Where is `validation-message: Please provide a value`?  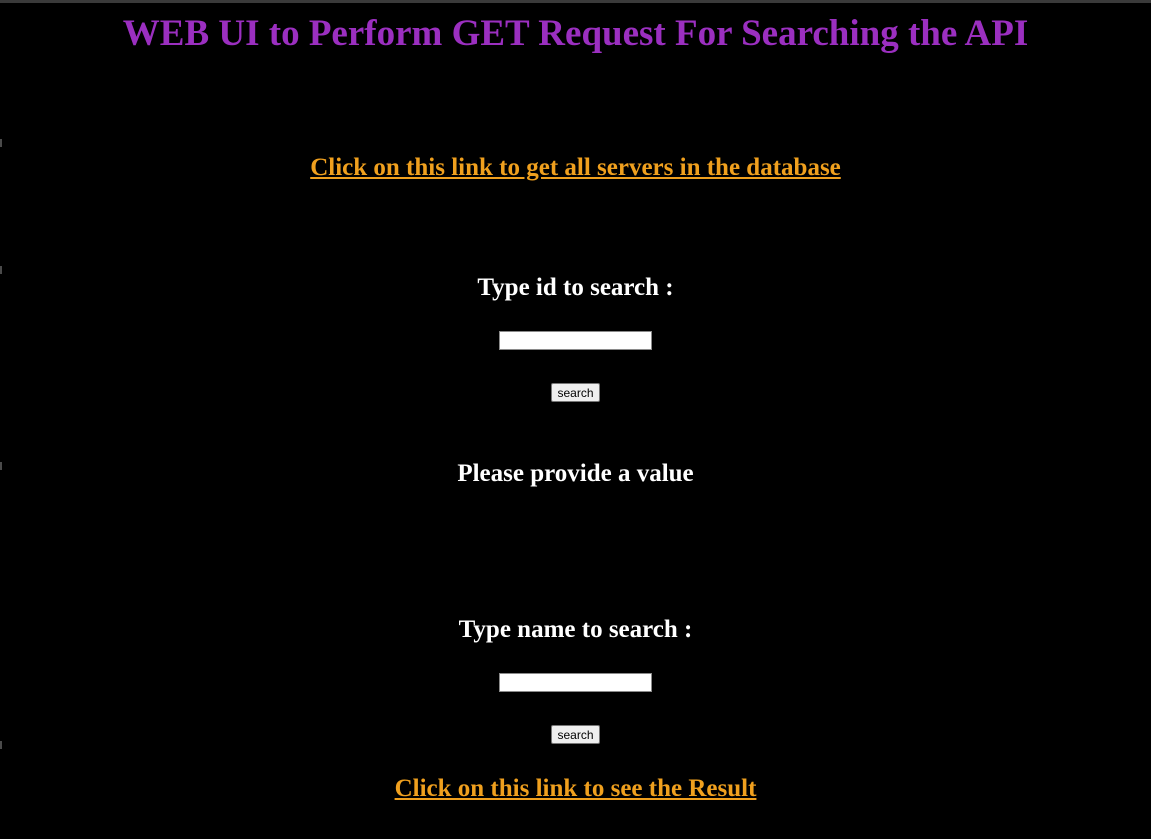
validation-message: Please provide a value is located at coordinates (575, 473).